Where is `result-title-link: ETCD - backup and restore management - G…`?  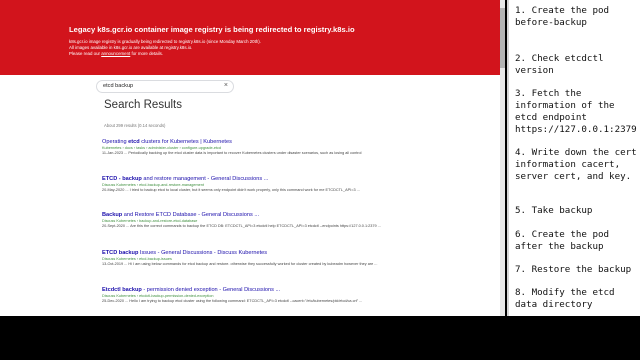
result-title-link: ETCD - backup and restore management - G… is located at coordinates (252, 179).